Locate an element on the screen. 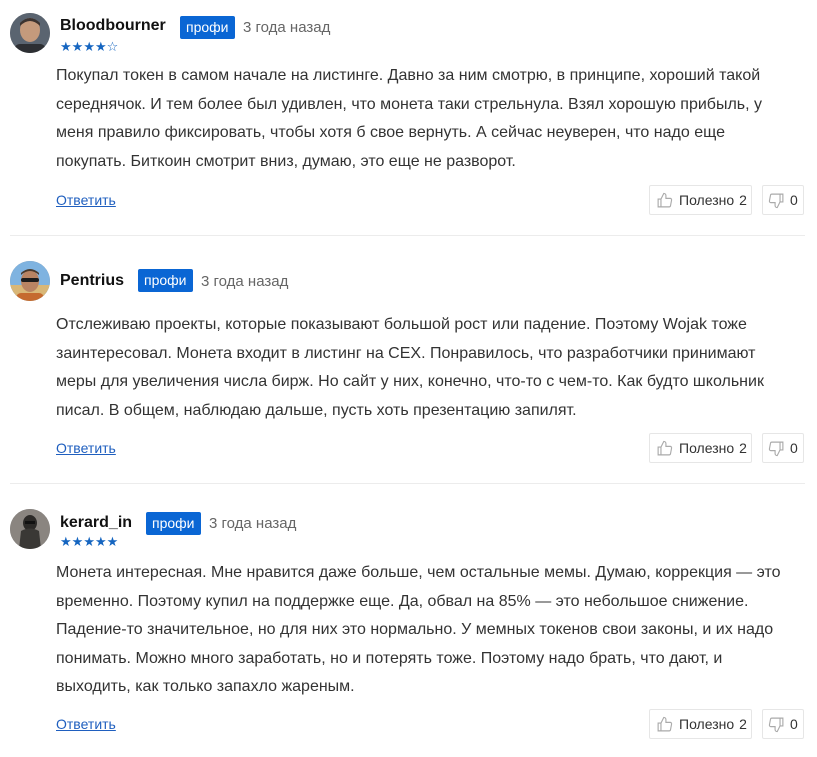 The image size is (817, 757). rating-stars: ★★★★★ is located at coordinates (89, 541).